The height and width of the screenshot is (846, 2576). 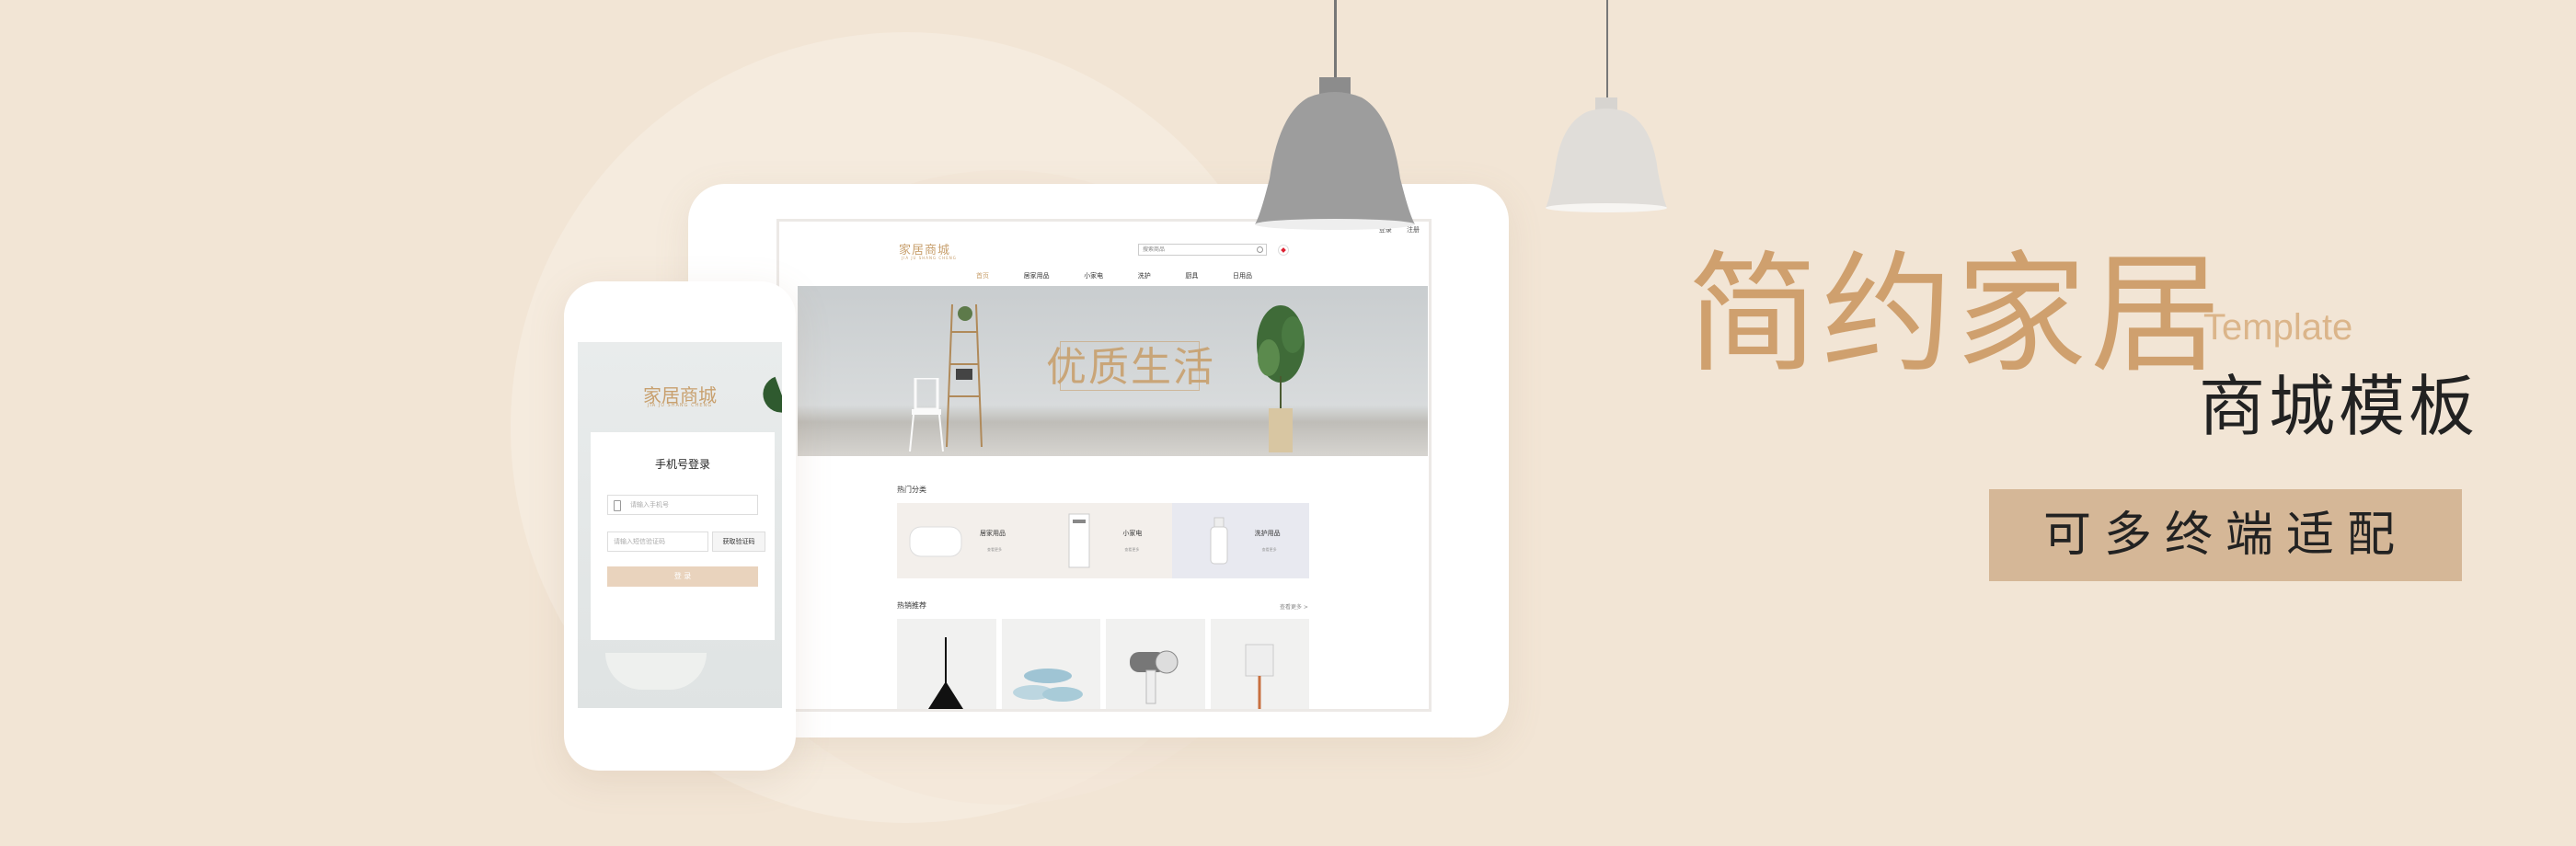 What do you see at coordinates (2278, 327) in the screenshot?
I see `template-word: Template` at bounding box center [2278, 327].